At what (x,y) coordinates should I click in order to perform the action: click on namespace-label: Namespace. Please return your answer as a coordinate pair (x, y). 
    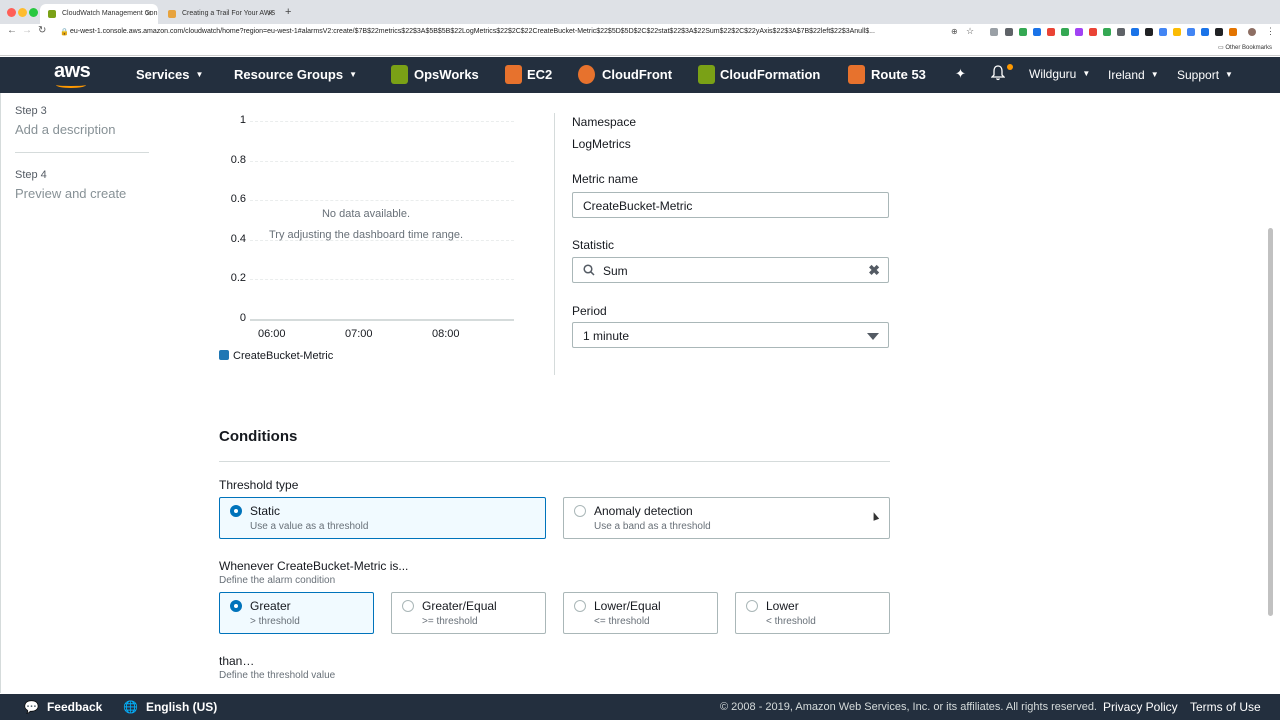
    Looking at the image, I should click on (604, 122).